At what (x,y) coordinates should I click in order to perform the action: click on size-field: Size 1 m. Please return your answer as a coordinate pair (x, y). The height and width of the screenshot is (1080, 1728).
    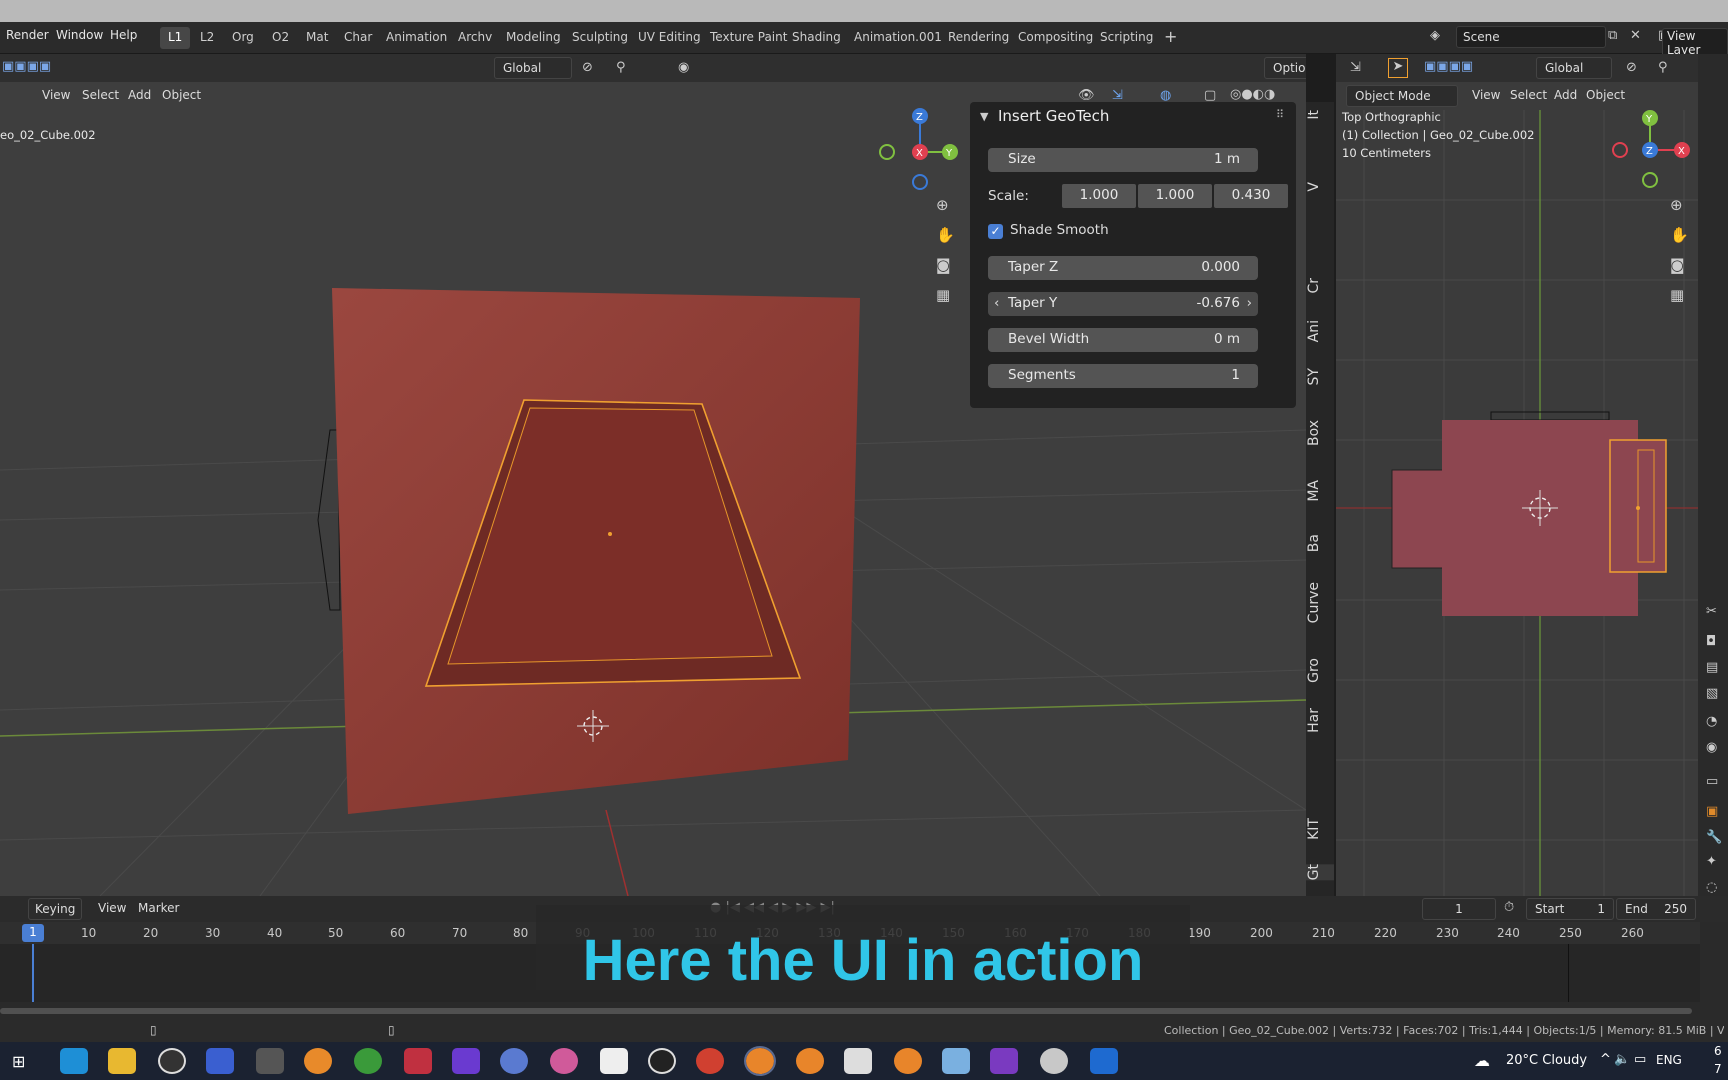
    Looking at the image, I should click on (1123, 160).